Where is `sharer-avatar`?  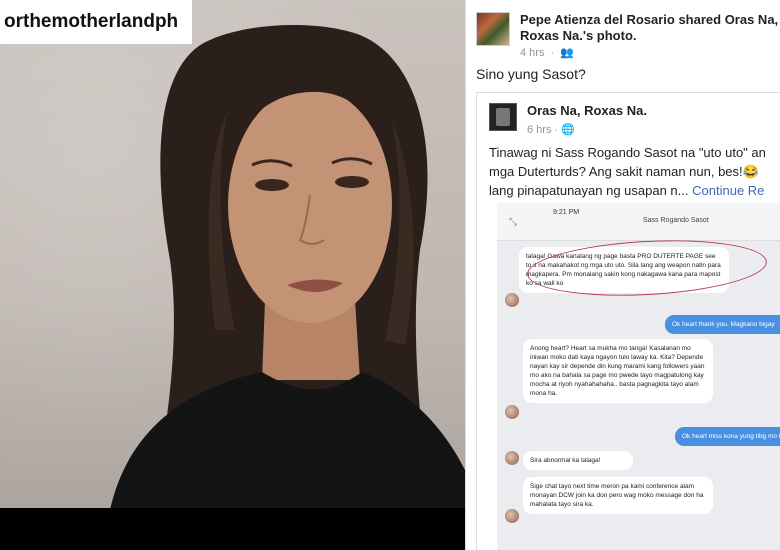
sharer-avatar is located at coordinates (493, 29).